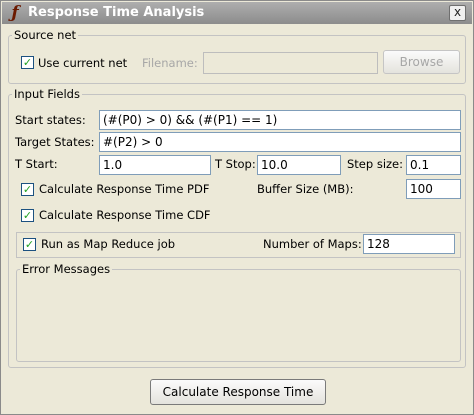  What do you see at coordinates (238, 392) in the screenshot?
I see `calculate-response-time-button: Calculate Response Time` at bounding box center [238, 392].